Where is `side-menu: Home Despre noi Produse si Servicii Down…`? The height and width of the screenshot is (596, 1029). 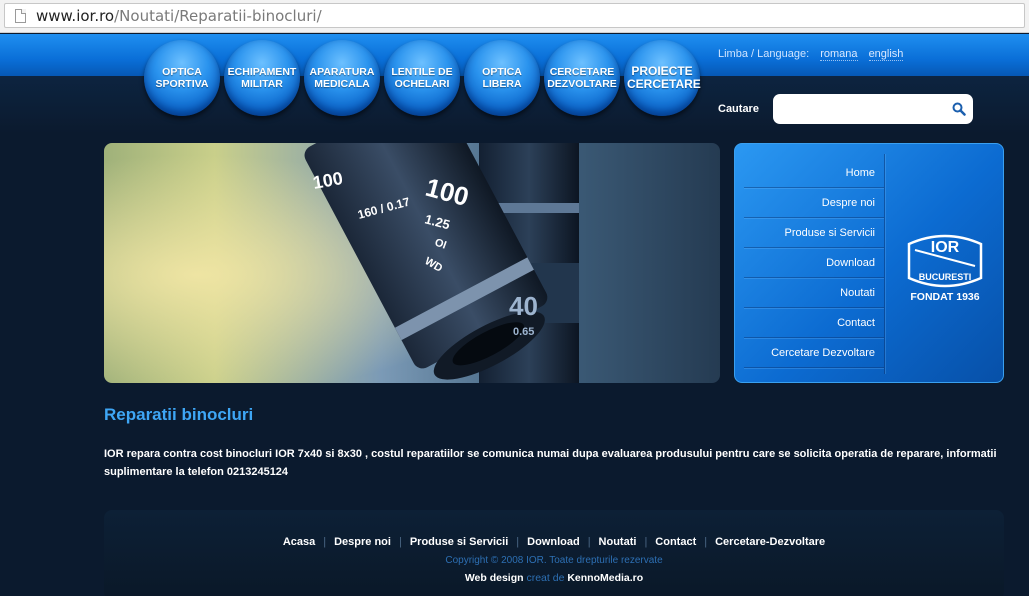 side-menu: Home Despre noi Produse si Servicii Down… is located at coordinates (814, 263).